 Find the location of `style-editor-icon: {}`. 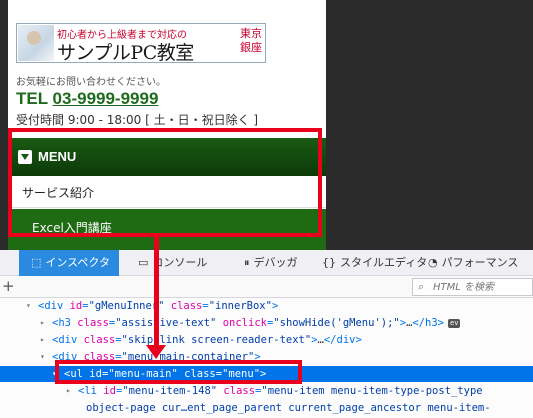

style-editor-icon: {} is located at coordinates (329, 262).